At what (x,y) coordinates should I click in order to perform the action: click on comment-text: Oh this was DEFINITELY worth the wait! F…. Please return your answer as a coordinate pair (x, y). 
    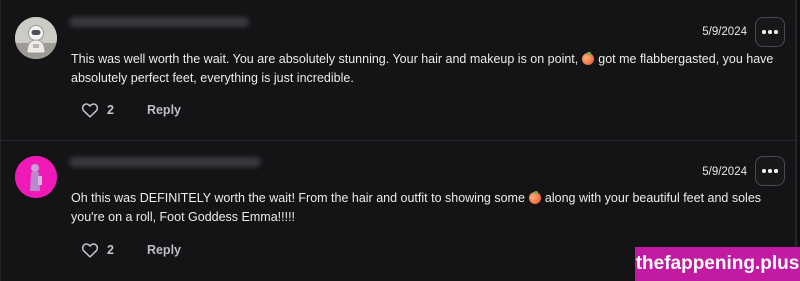
    Looking at the image, I should click on (426, 208).